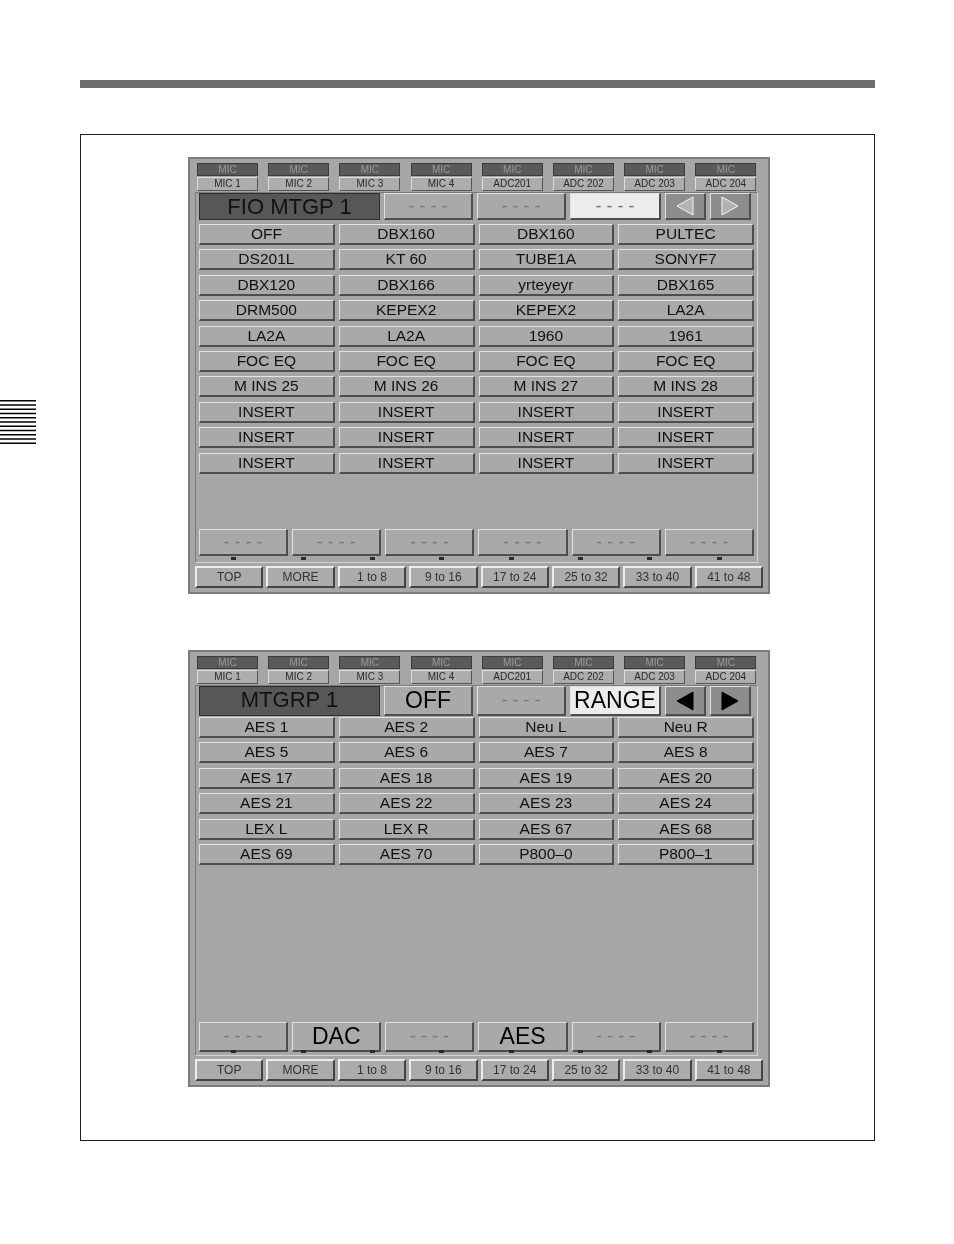 The image size is (954, 1244). Describe the element at coordinates (686, 285) in the screenshot. I see `option-button: DBX165` at that location.